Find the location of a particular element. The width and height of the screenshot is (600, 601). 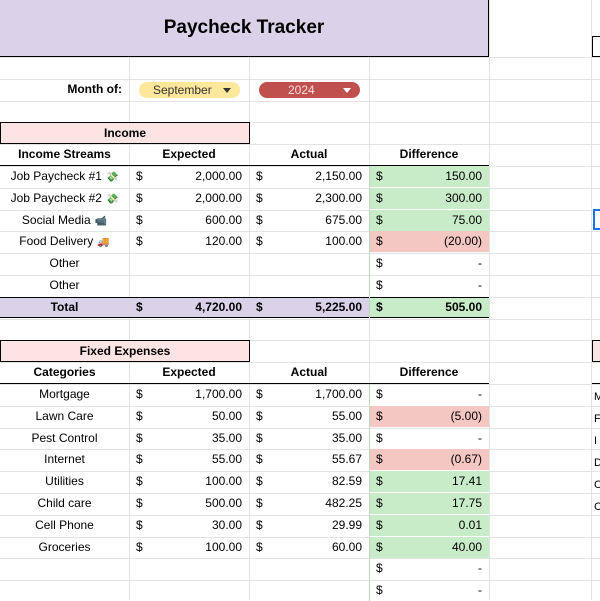

fixed-column-header: Categories is located at coordinates (64, 372).